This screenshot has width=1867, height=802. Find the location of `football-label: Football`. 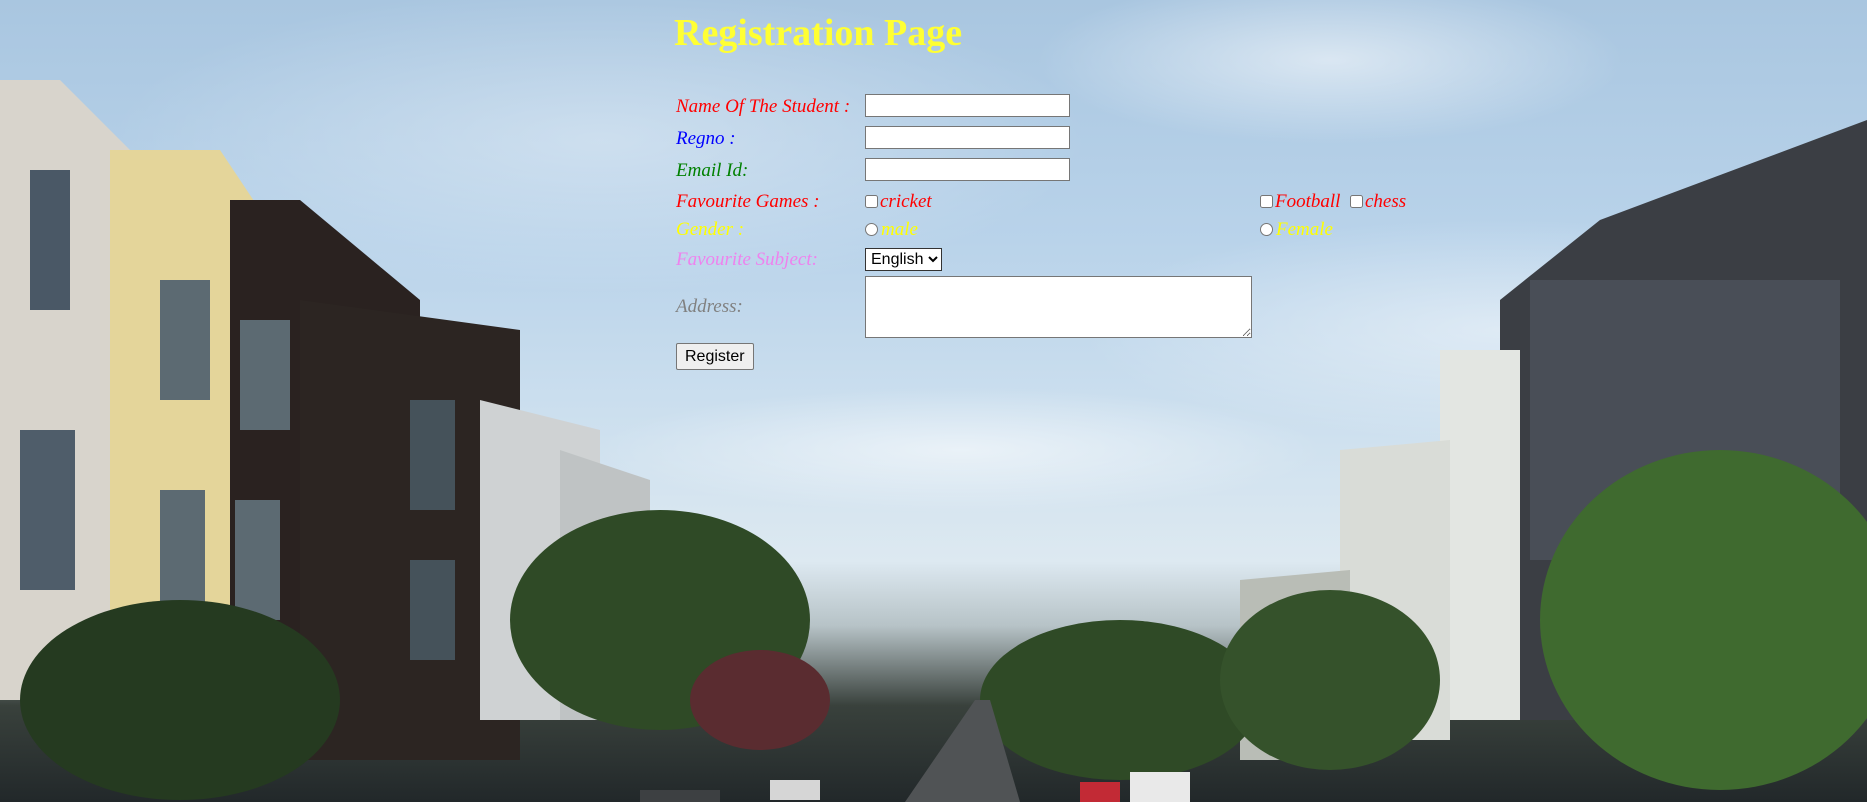

football-label: Football is located at coordinates (1308, 201).